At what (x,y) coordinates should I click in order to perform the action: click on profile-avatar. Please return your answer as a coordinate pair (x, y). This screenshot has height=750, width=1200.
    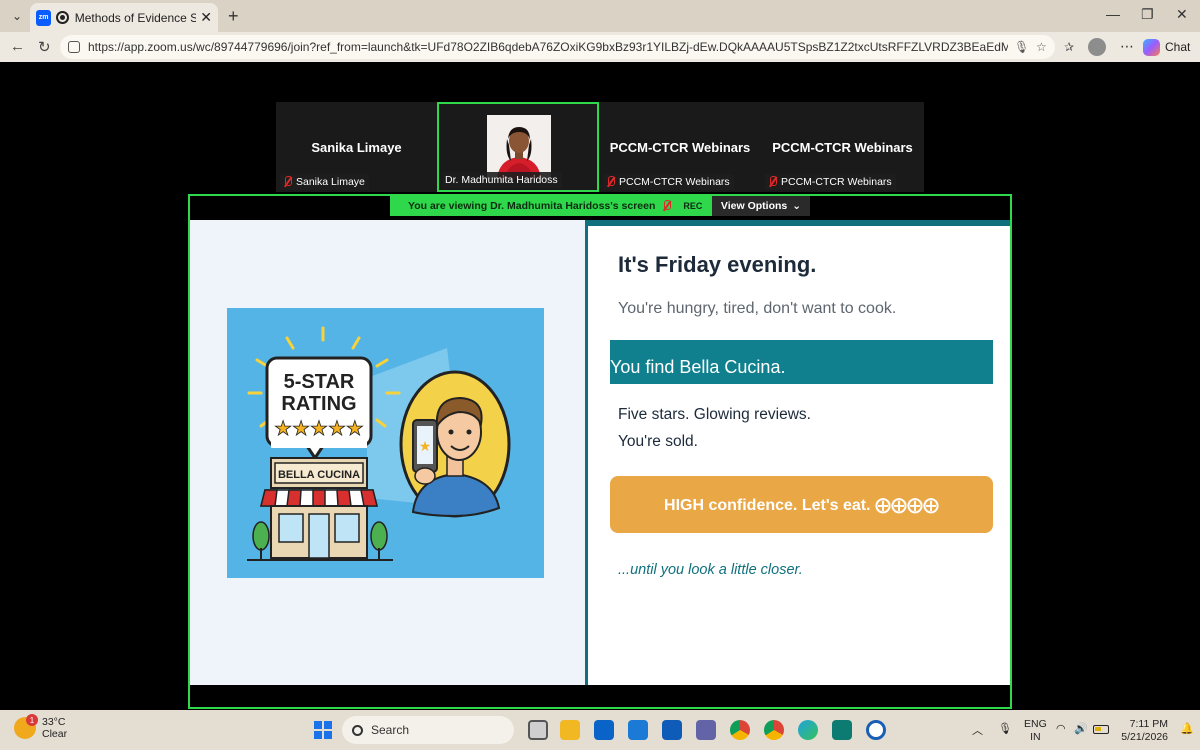
    Looking at the image, I should click on (1097, 47).